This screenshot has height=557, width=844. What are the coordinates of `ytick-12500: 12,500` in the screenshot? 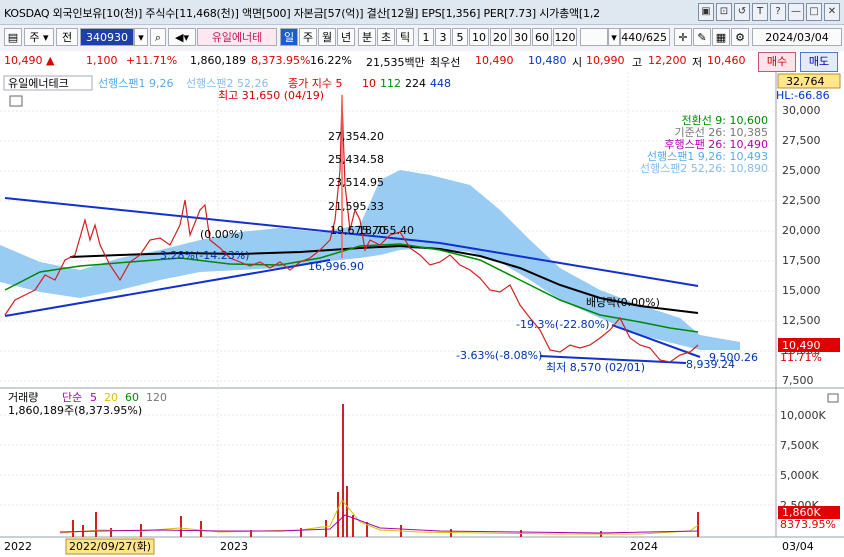 It's located at (801, 320).